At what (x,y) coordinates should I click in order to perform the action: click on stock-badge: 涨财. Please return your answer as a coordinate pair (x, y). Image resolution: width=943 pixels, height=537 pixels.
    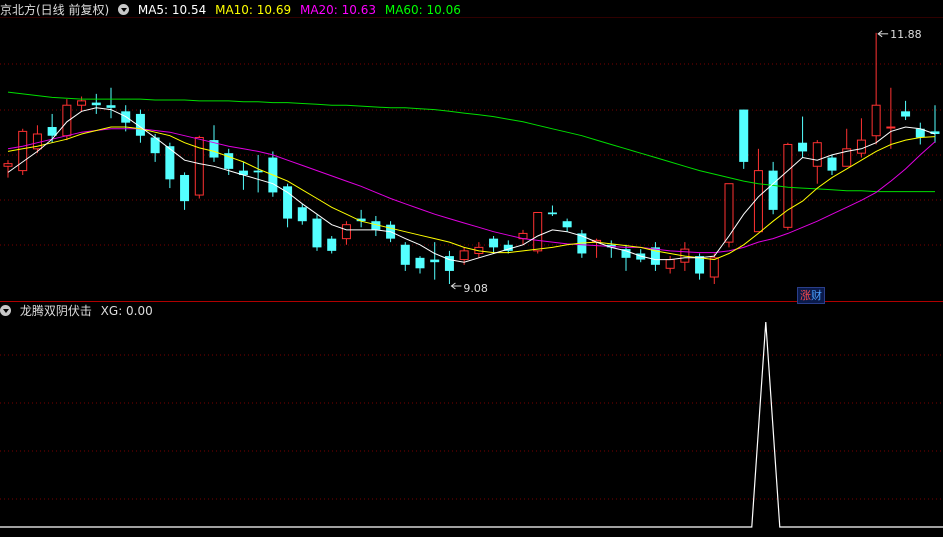
    Looking at the image, I should click on (811, 295).